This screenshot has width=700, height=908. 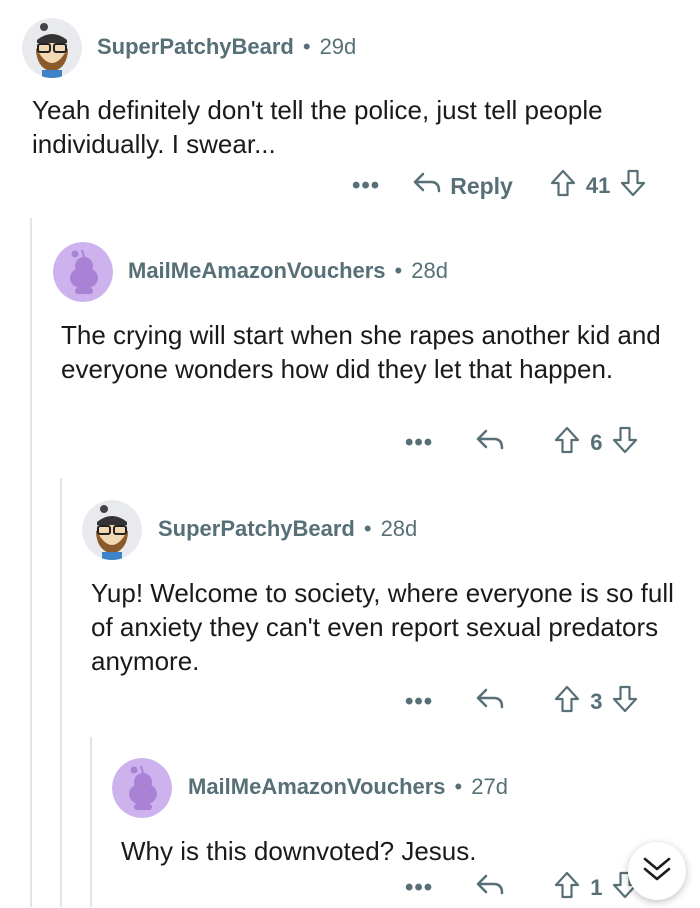 I want to click on double-chevron-down-icon, so click(x=657, y=871).